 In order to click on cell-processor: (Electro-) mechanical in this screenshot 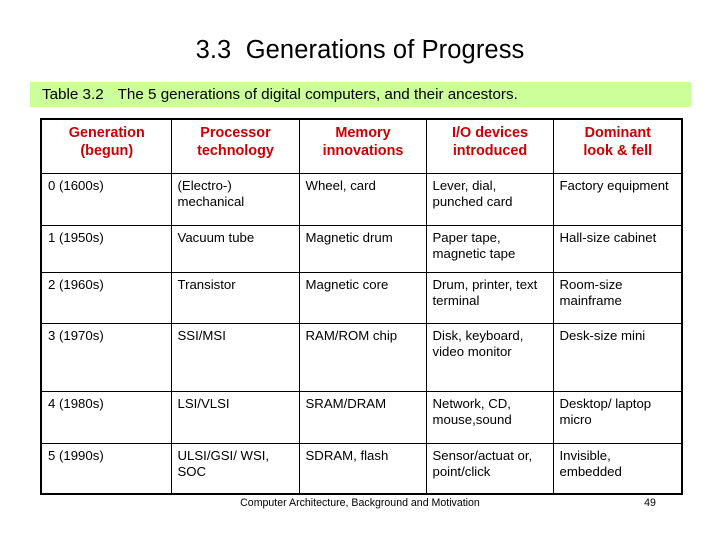, I will do `click(235, 199)`.